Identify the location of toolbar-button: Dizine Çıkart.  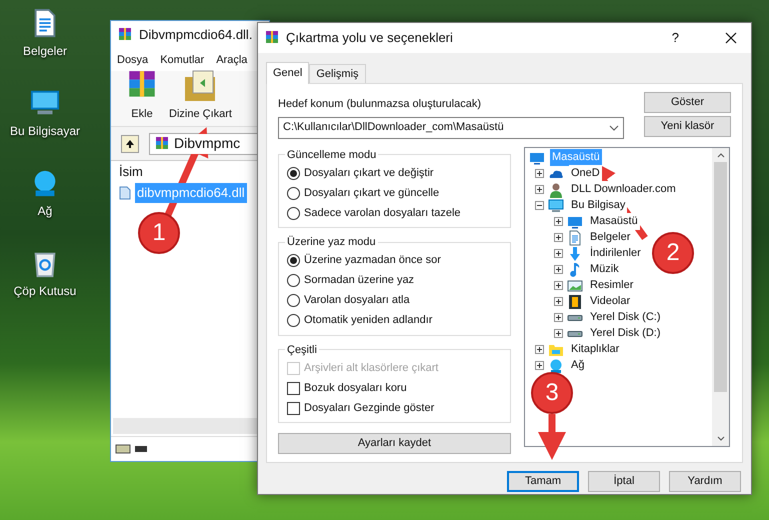
(200, 95).